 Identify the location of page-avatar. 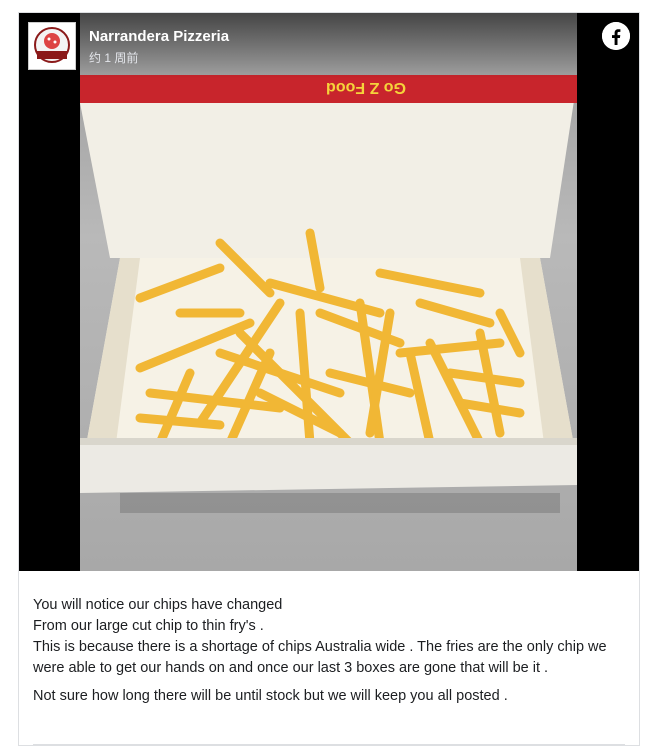
(52, 46).